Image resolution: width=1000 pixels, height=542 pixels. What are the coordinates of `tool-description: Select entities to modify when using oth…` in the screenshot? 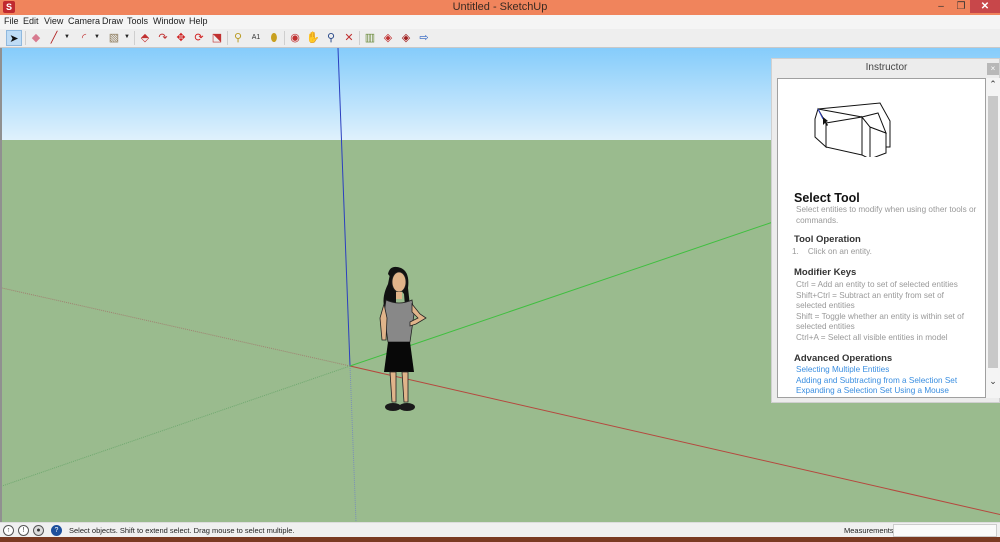 It's located at (886, 215).